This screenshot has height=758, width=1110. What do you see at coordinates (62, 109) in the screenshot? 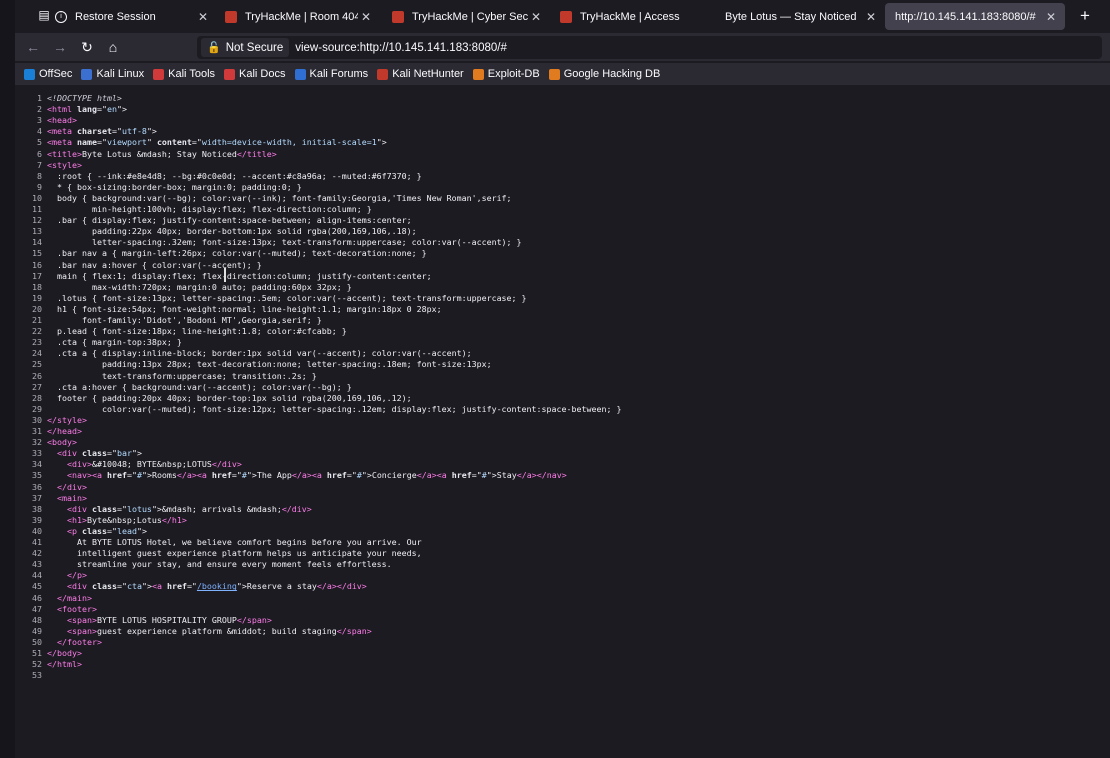
I see `source-token: <html` at bounding box center [62, 109].